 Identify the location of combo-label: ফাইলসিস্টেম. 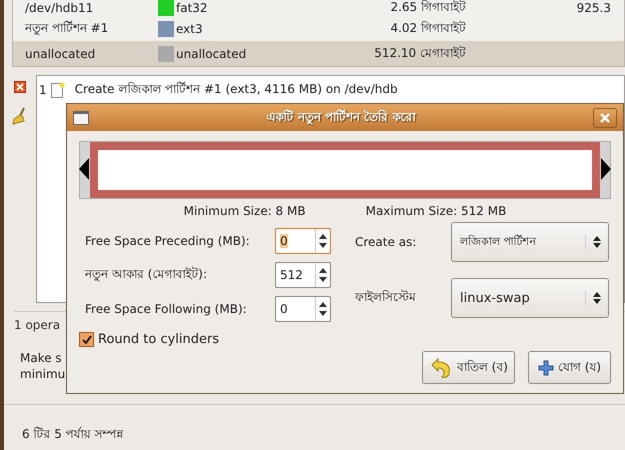
(386, 297).